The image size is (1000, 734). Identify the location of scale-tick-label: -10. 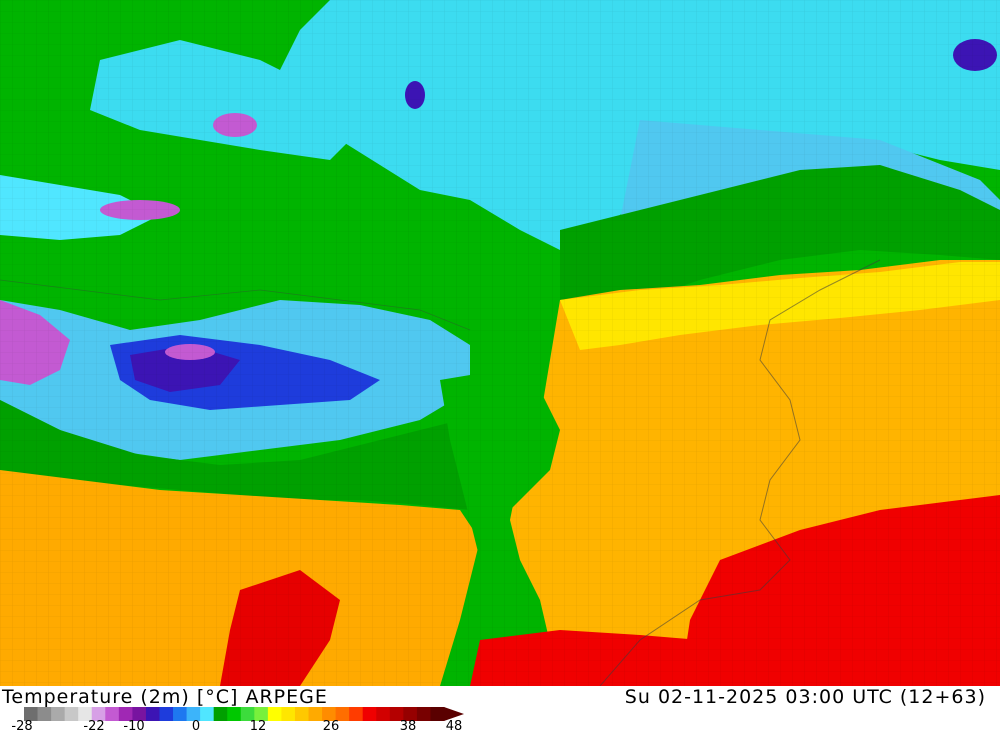
(134, 726).